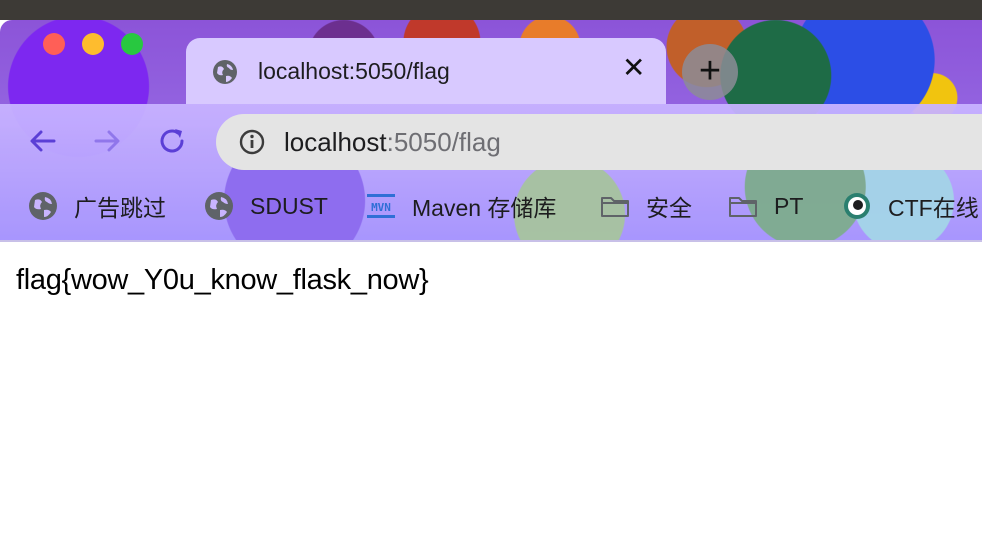 The image size is (982, 554). What do you see at coordinates (252, 142) in the screenshot?
I see `info-icon` at bounding box center [252, 142].